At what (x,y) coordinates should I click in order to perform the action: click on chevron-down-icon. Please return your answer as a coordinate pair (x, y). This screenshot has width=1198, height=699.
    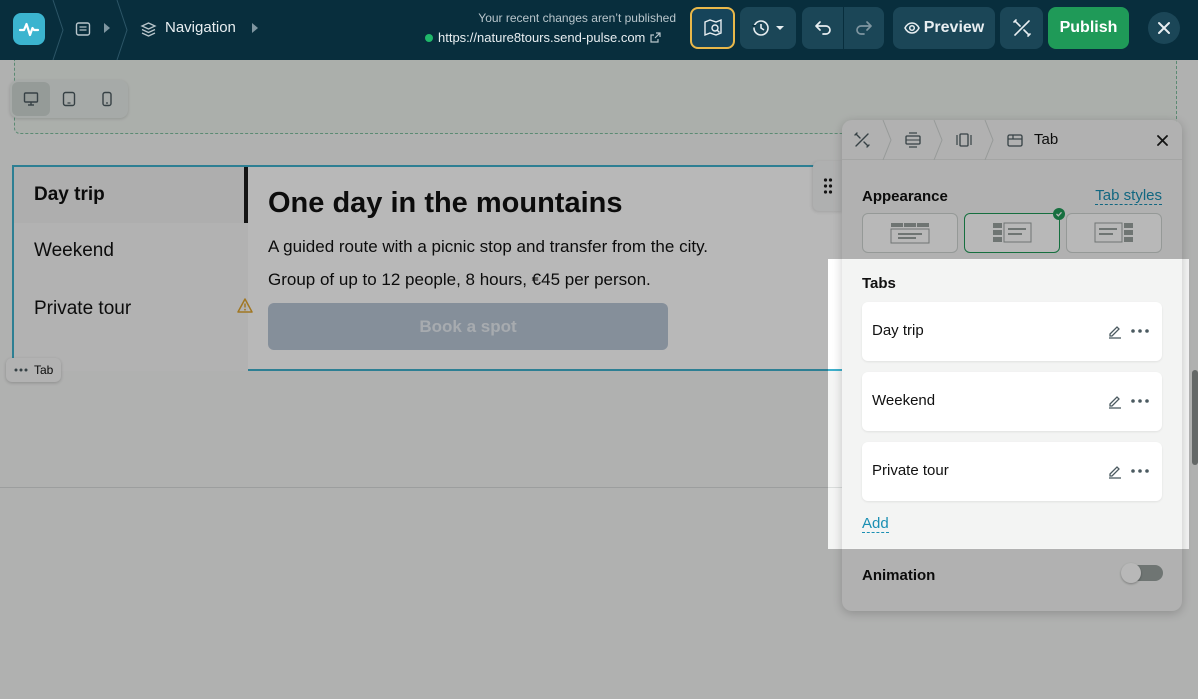
    Looking at the image, I should click on (780, 28).